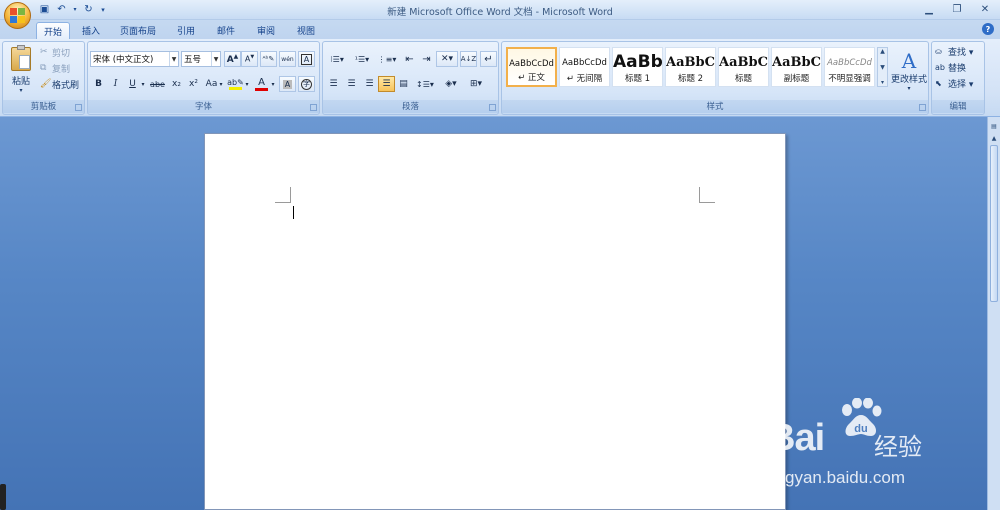 This screenshot has height=510, width=1000. What do you see at coordinates (584, 79) in the screenshot?
I see `style-name: ↵ 无间隔` at bounding box center [584, 79].